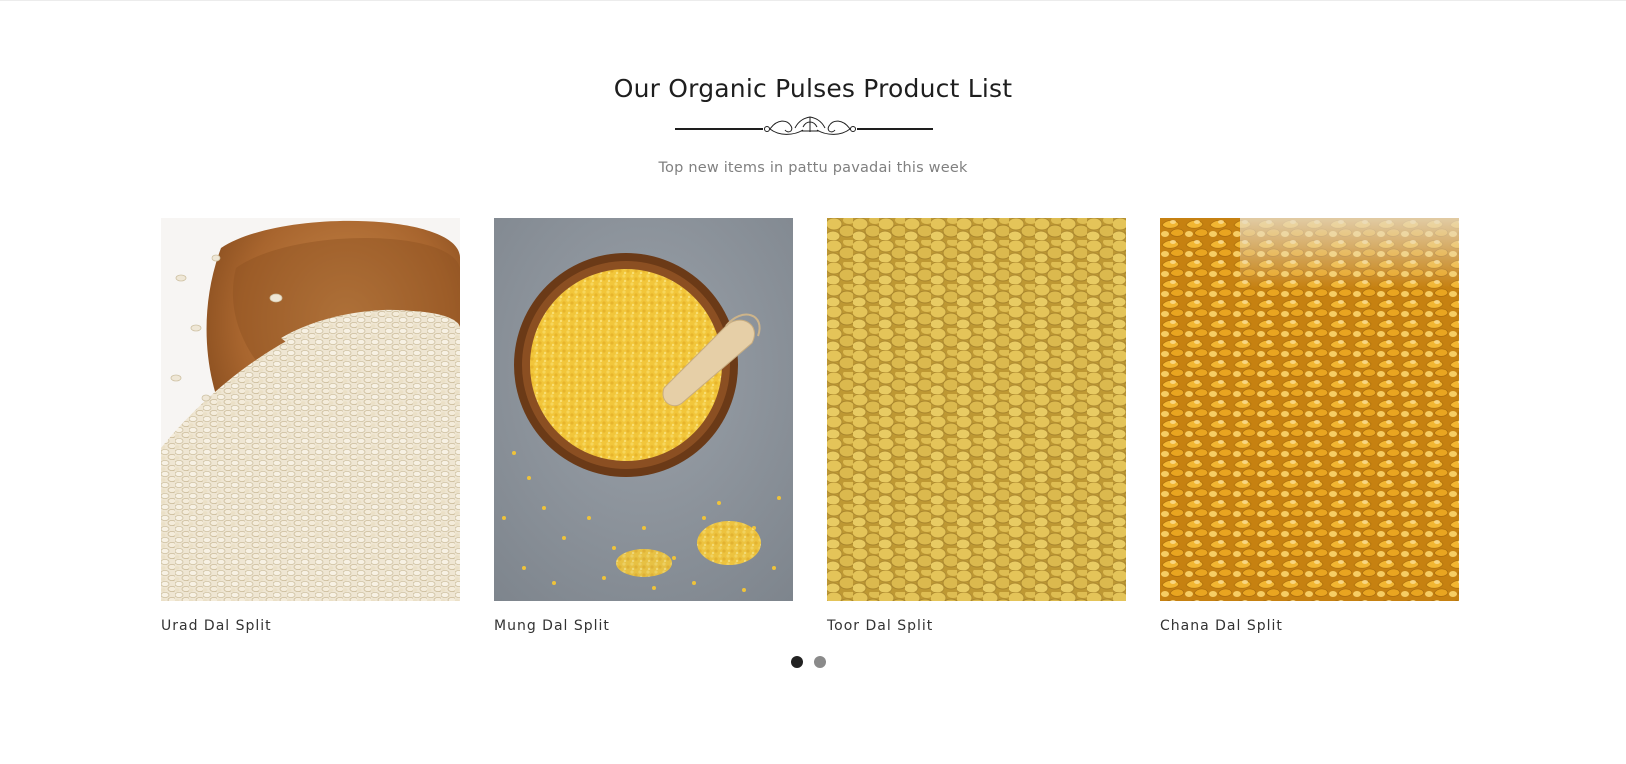  What do you see at coordinates (1309, 409) in the screenshot?
I see `chana-dal-split-image` at bounding box center [1309, 409].